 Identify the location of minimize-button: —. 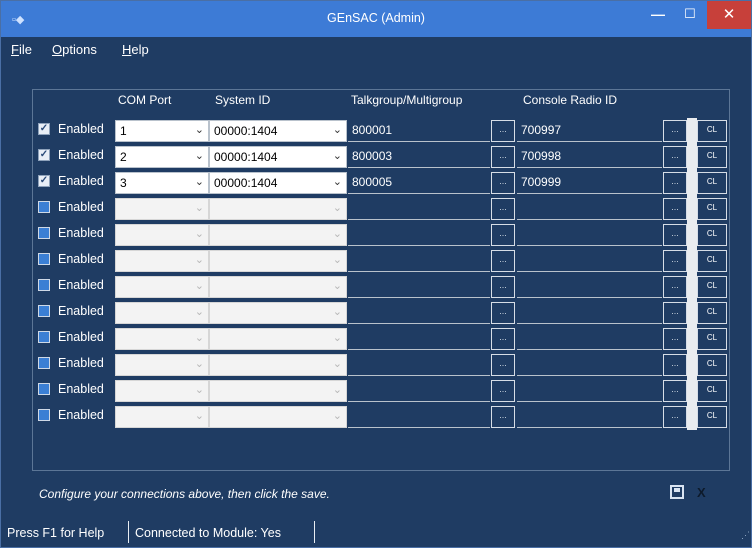
(658, 15).